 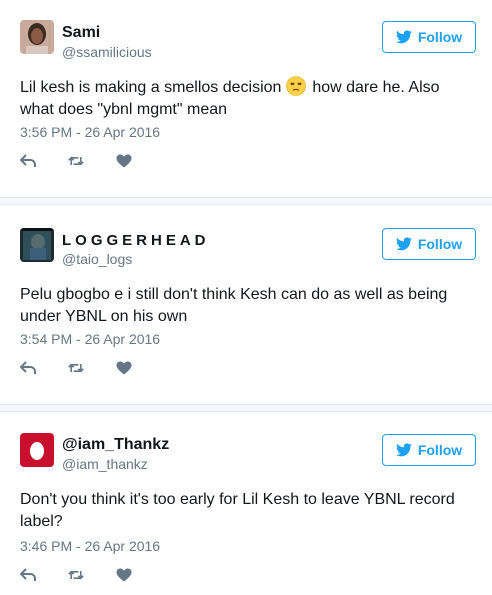 What do you see at coordinates (107, 52) in the screenshot?
I see `user-handle: @ssamilicious` at bounding box center [107, 52].